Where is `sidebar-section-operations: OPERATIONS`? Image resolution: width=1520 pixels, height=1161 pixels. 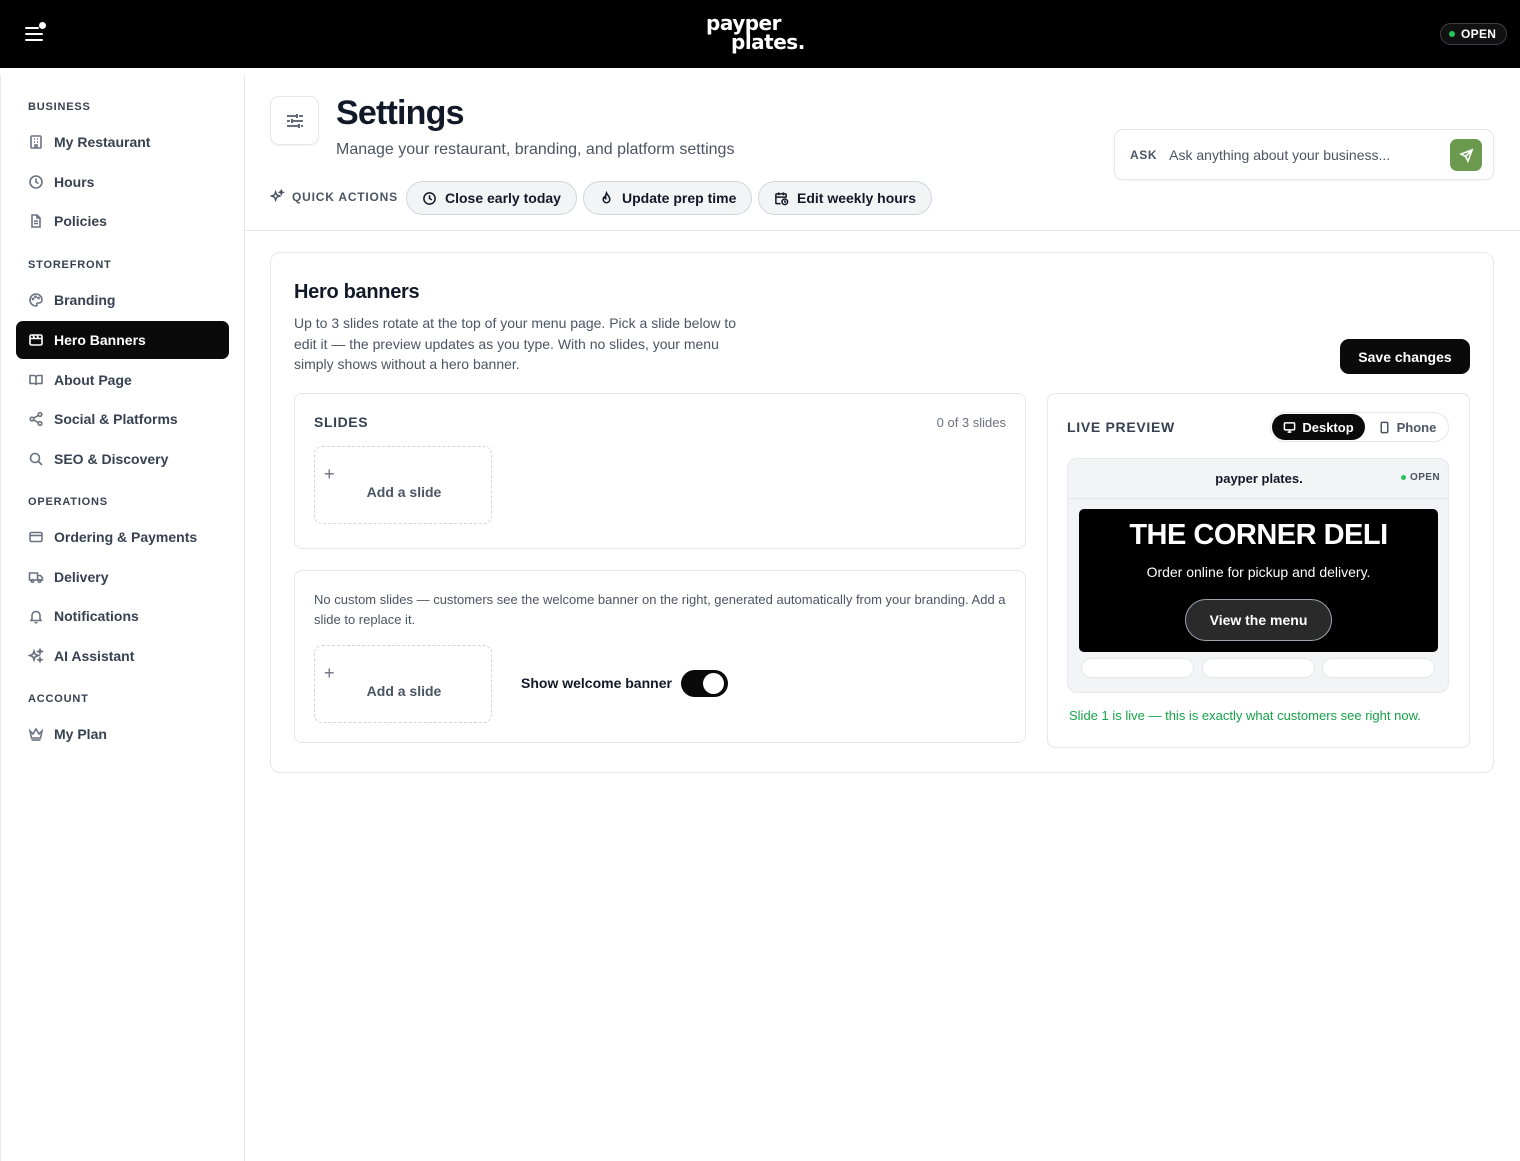
sidebar-section-operations: OPERATIONS is located at coordinates (68, 502).